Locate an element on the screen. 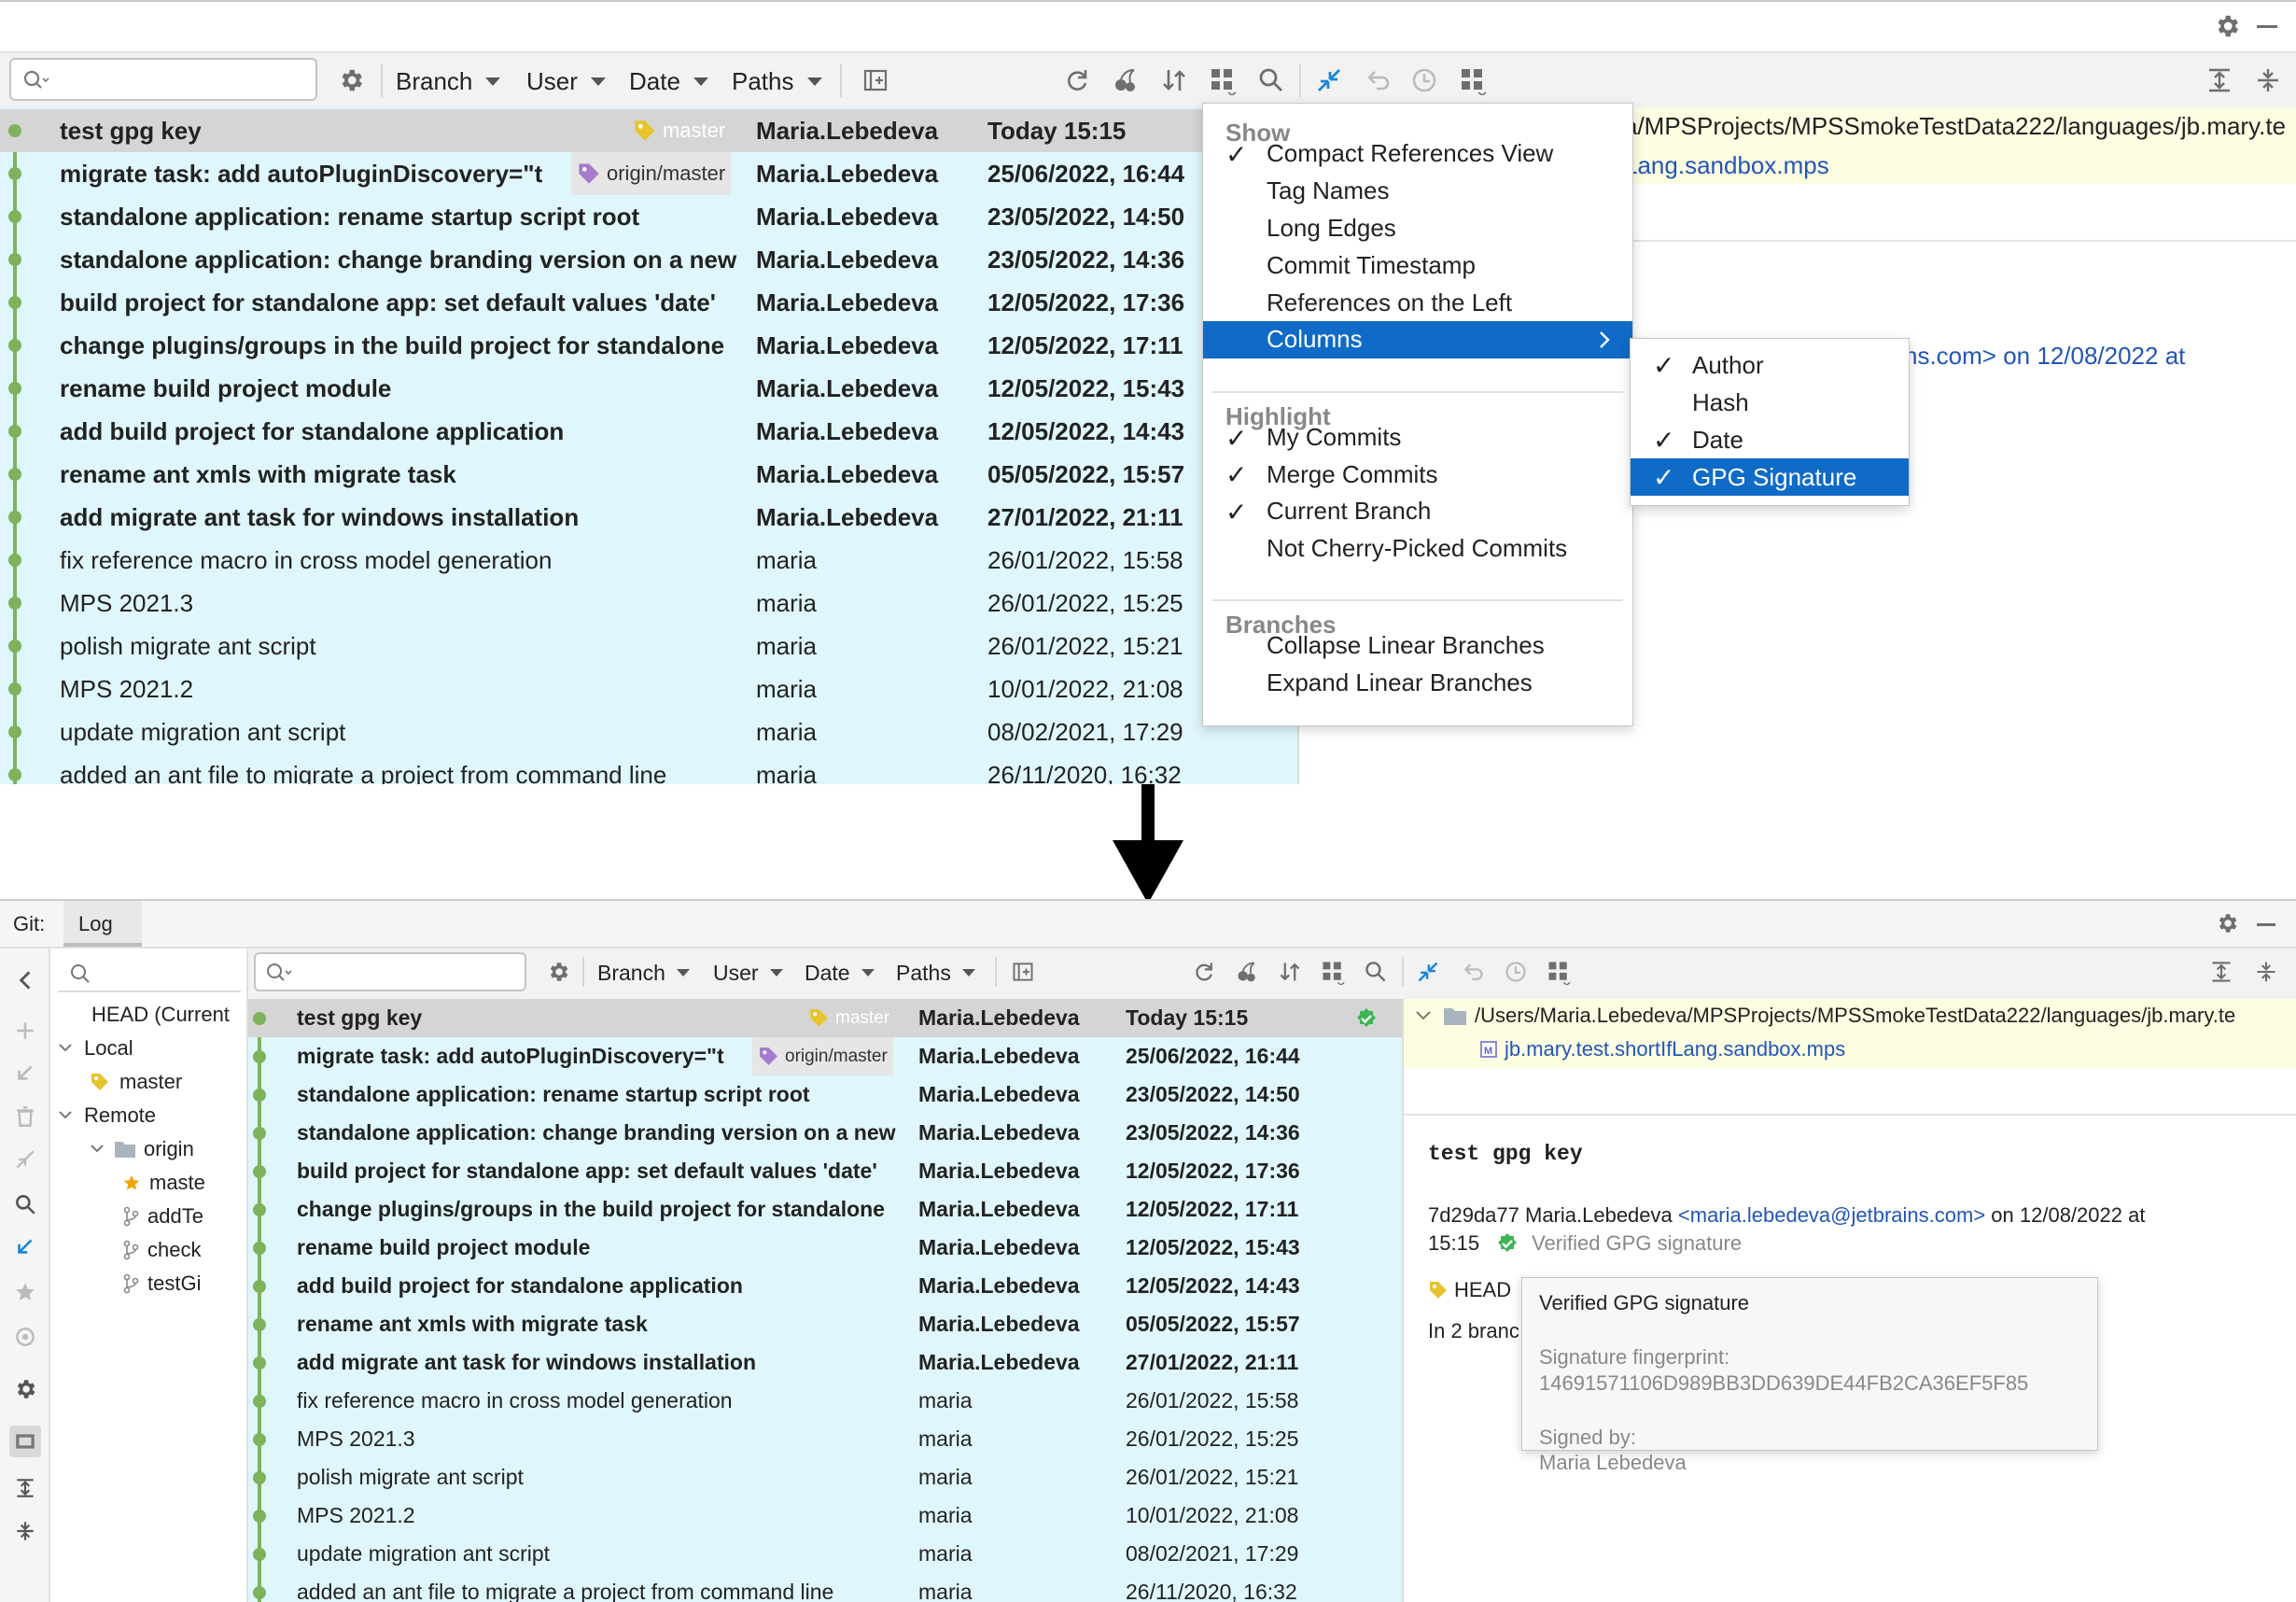 Image resolution: width=2296 pixels, height=1602 pixels. branch-tree-item: addTe is located at coordinates (184, 1216).